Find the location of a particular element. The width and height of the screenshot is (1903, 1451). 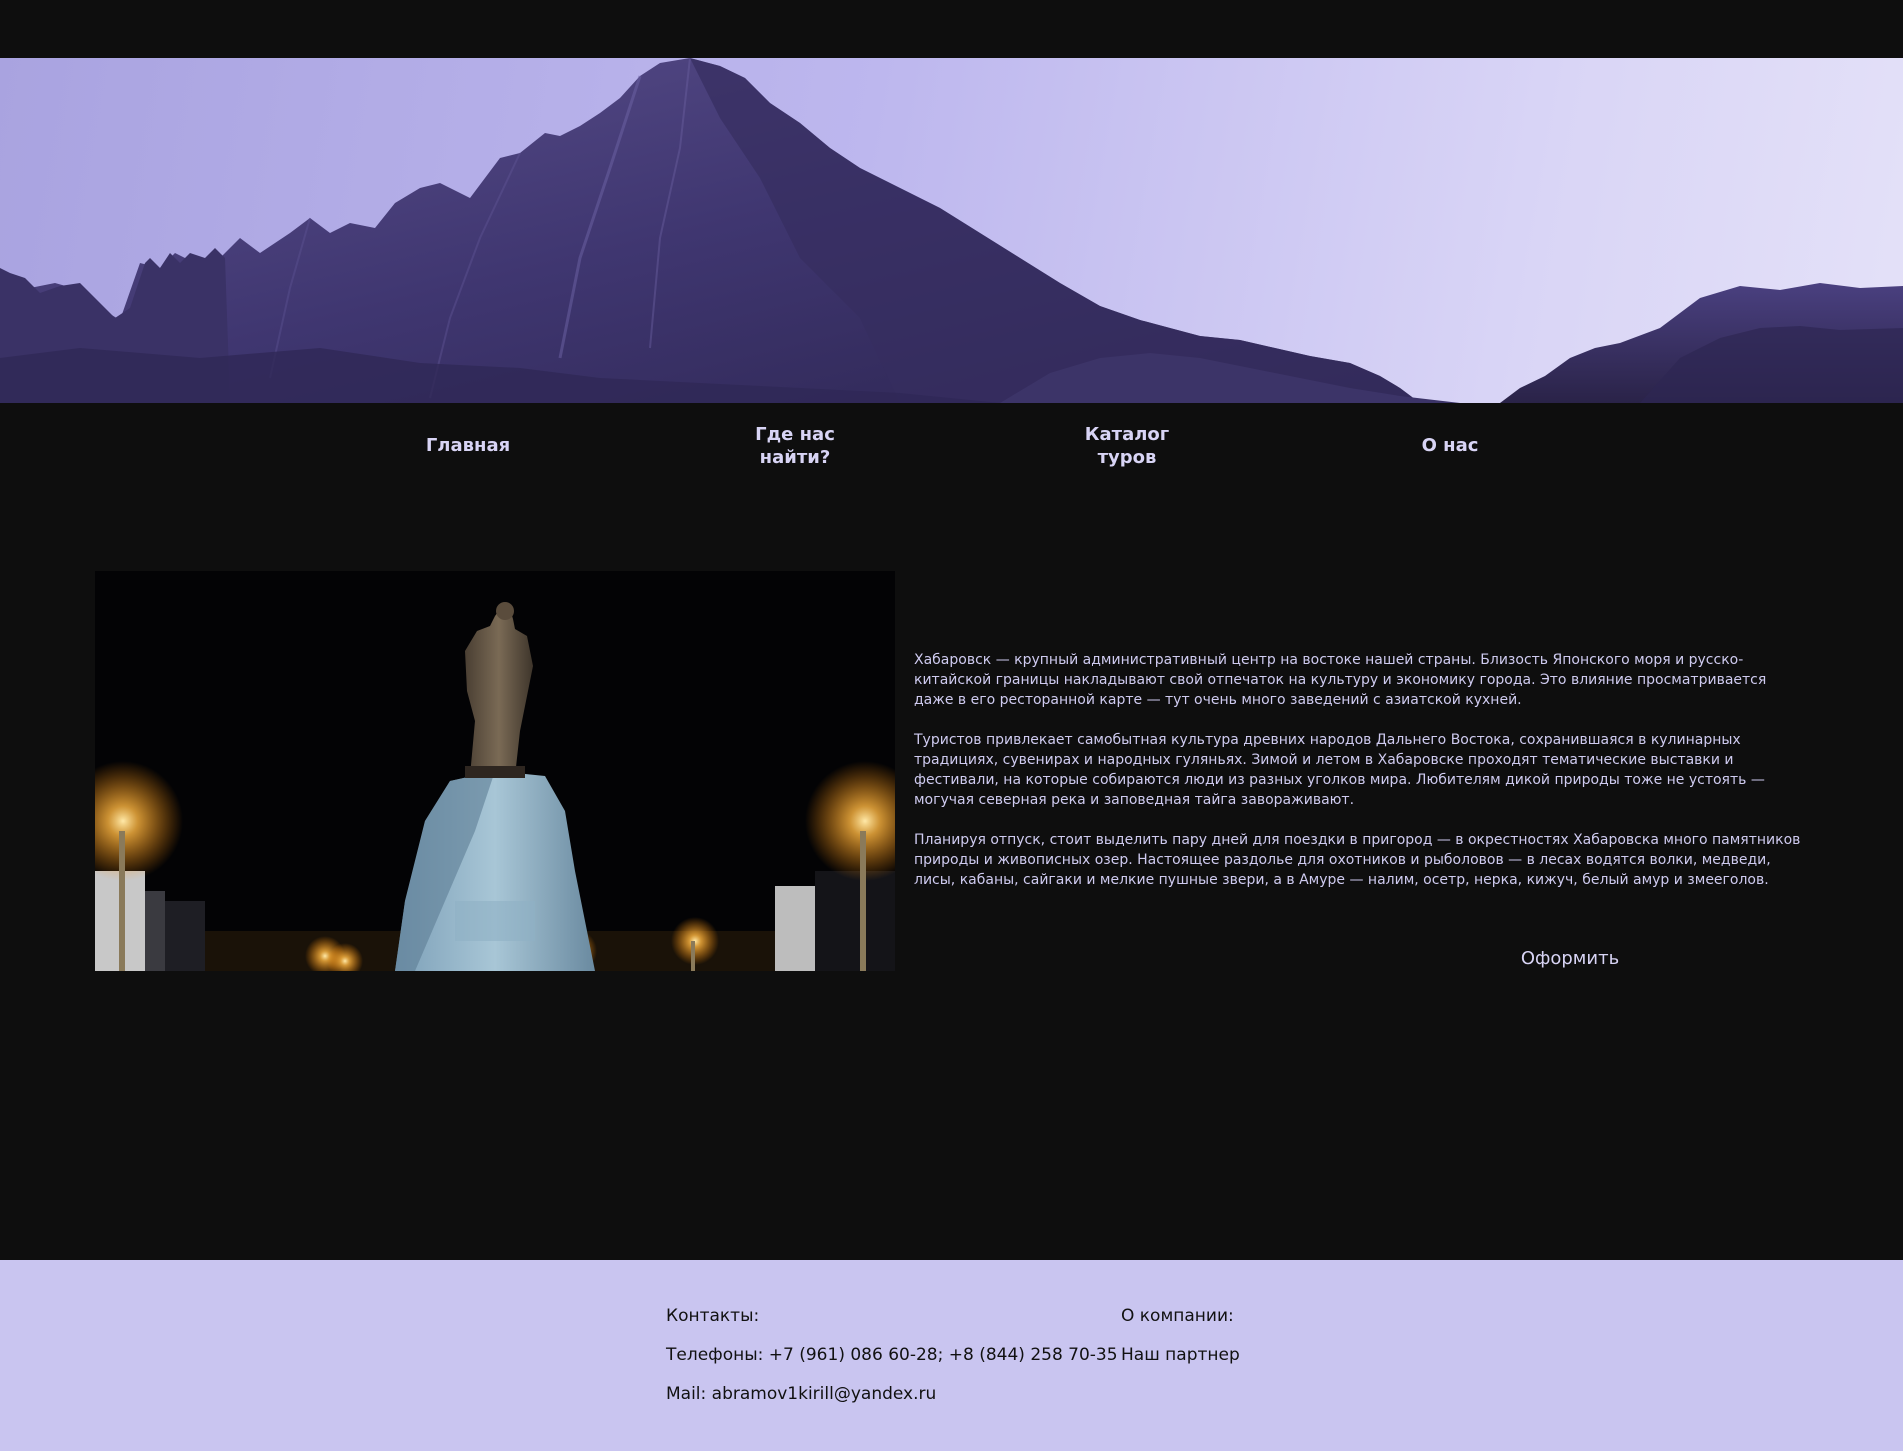

nav-item-label: О нас is located at coordinates (1450, 445).